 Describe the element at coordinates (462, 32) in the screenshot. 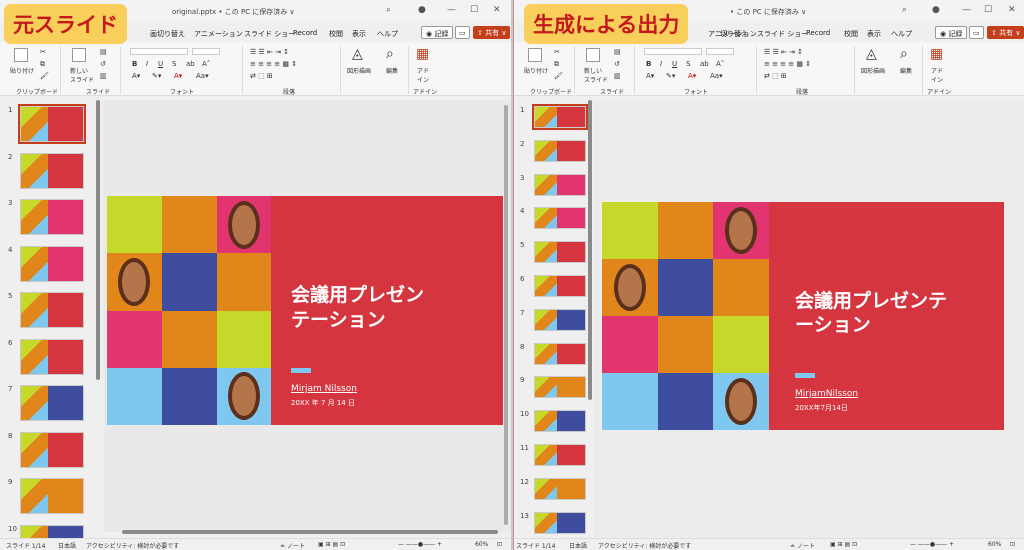

I see `comment-icon: ▭` at that location.